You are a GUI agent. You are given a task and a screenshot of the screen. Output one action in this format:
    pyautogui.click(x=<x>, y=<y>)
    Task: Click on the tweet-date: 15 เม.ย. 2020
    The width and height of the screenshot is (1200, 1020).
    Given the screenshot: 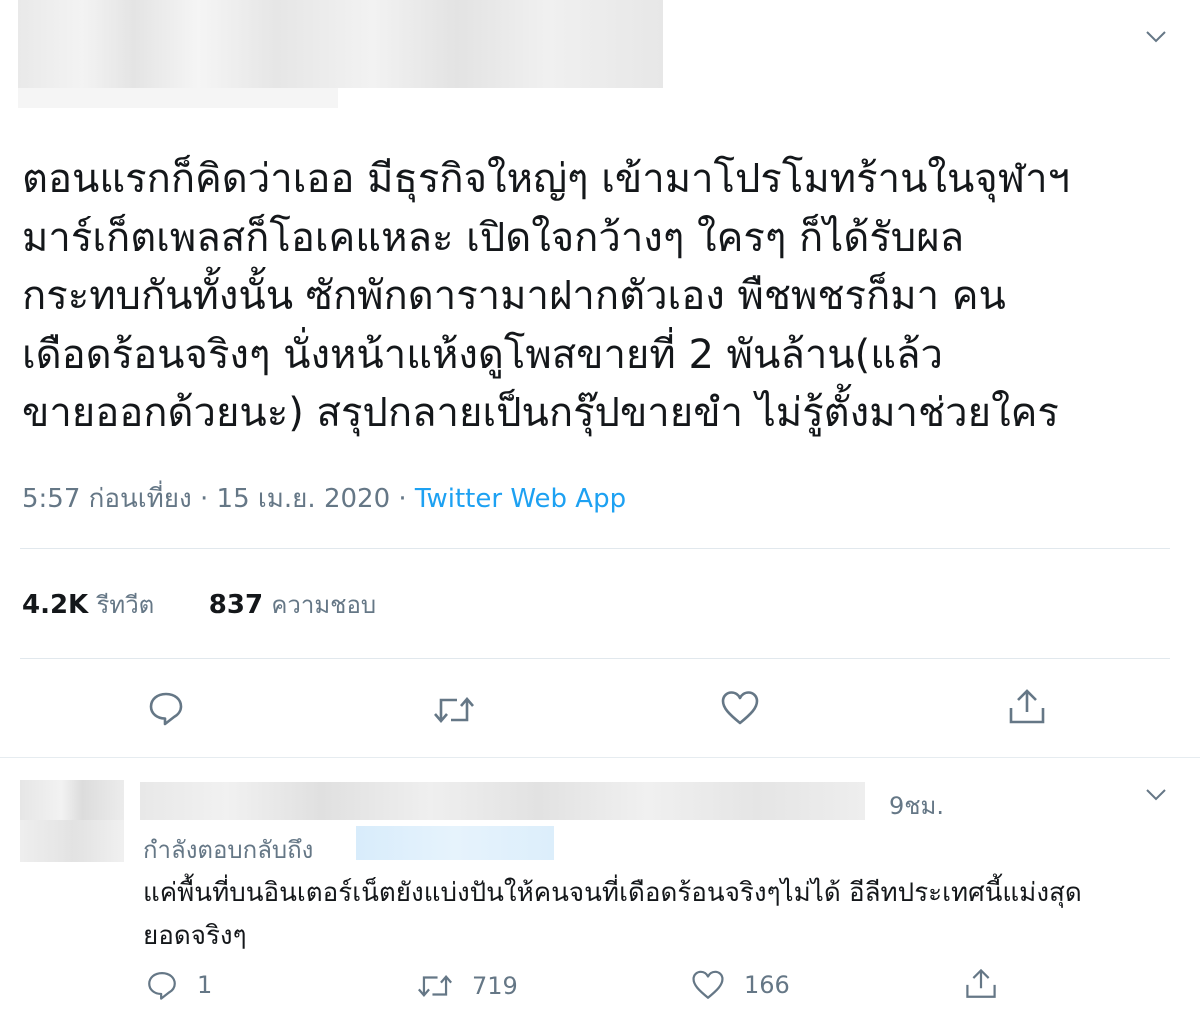 What is the action you would take?
    pyautogui.click(x=304, y=499)
    